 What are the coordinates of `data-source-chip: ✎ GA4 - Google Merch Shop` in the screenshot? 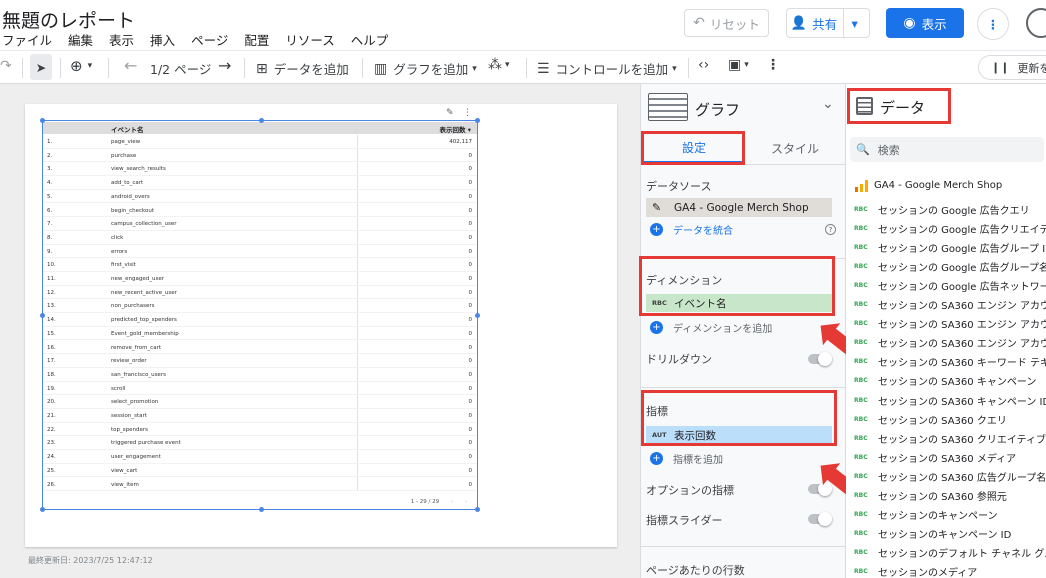 It's located at (739, 207).